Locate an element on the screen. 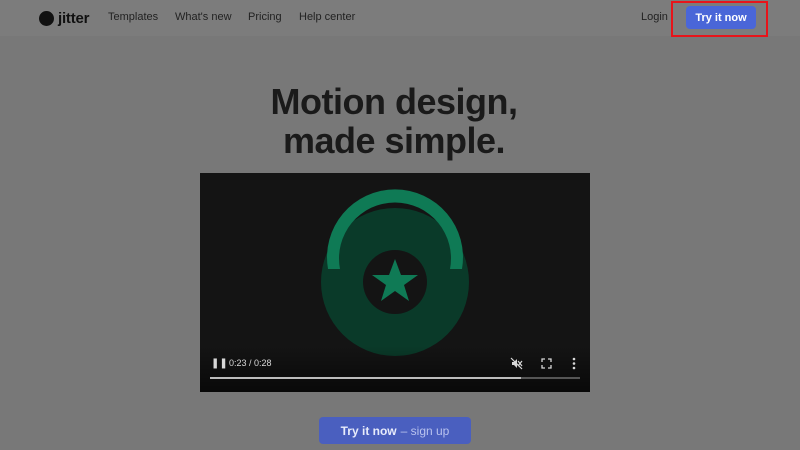  nav-link-whats-new: What's new is located at coordinates (203, 17).